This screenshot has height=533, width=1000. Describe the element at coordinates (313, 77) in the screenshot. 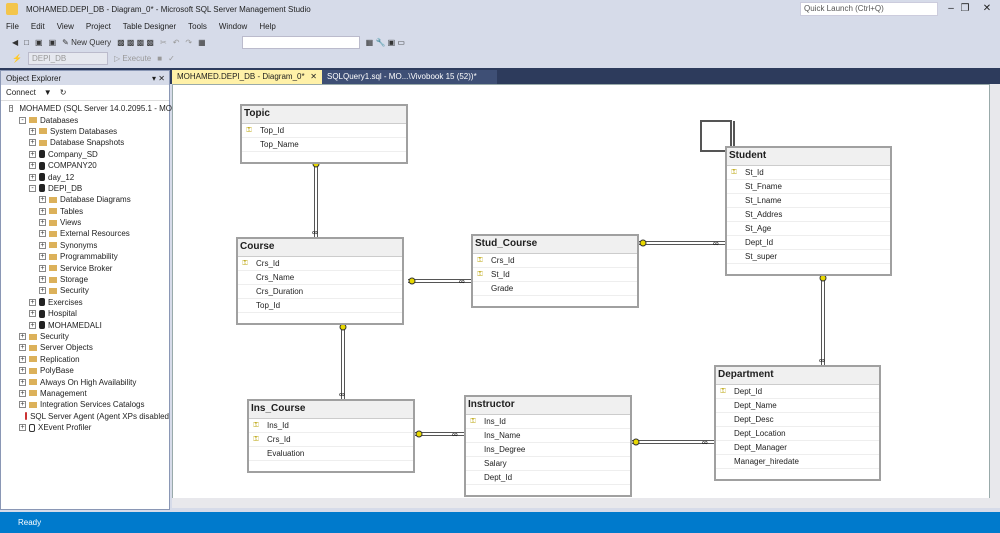

I see `close-tab-icon: ✕` at that location.